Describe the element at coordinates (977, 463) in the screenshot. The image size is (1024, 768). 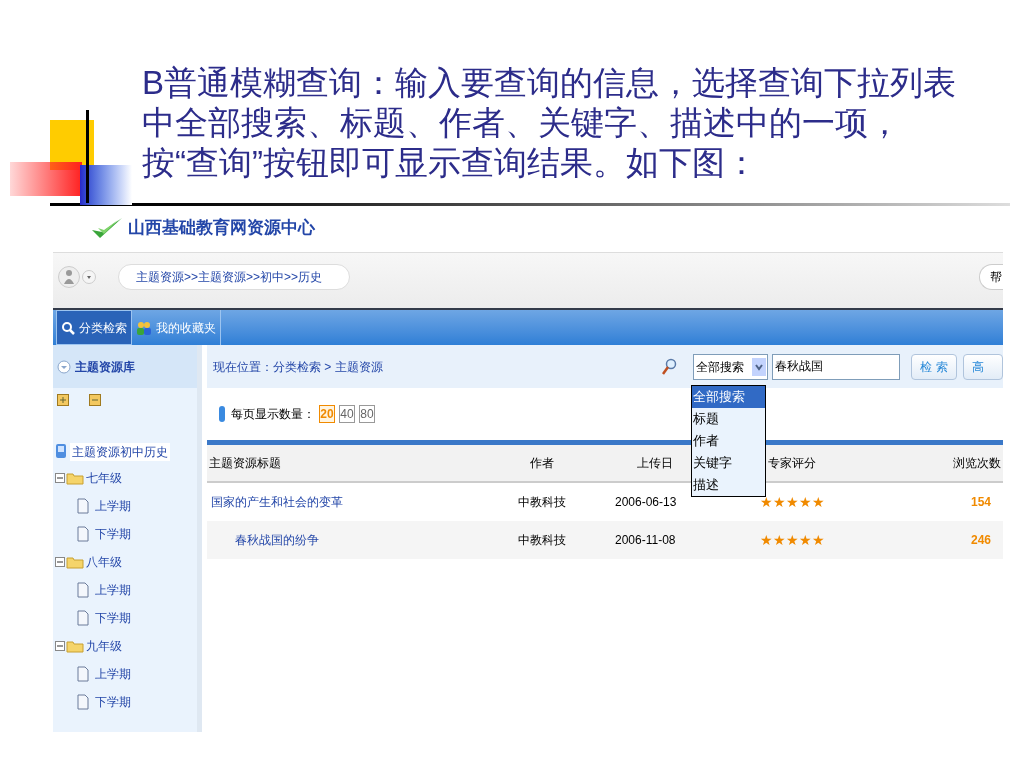
I see `column-header: 浏览次数` at that location.